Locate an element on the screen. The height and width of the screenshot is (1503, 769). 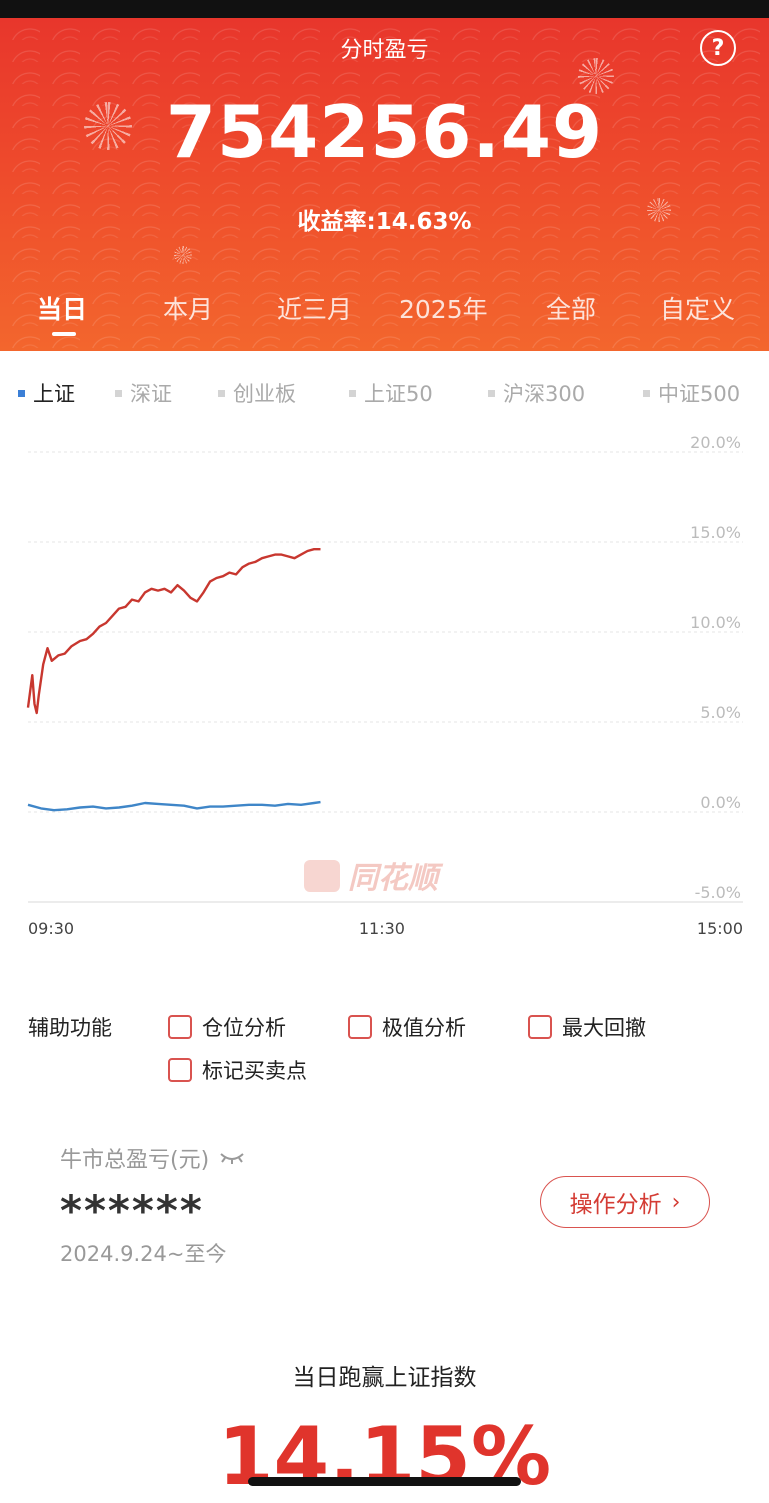
y-tick-label: 10.0% is located at coordinates (715, 622).